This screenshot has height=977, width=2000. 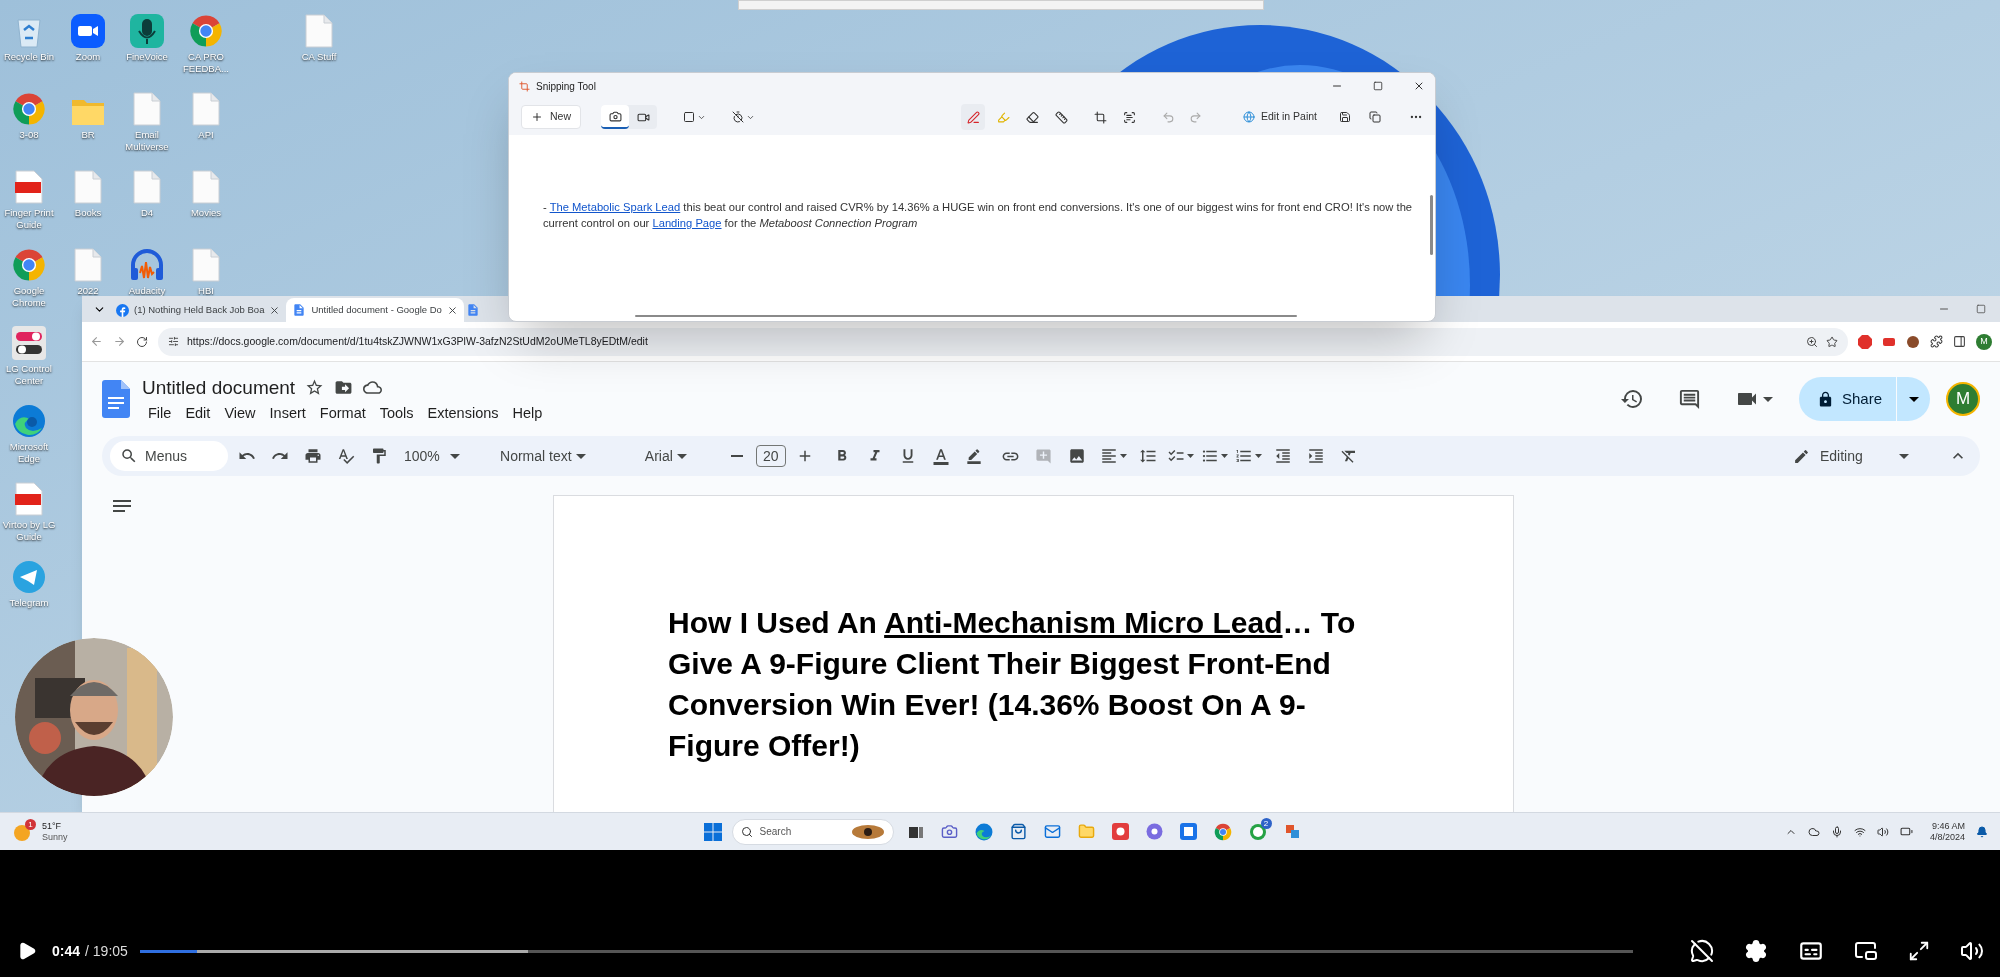 What do you see at coordinates (1866, 951) in the screenshot?
I see `miniplayer-icon` at bounding box center [1866, 951].